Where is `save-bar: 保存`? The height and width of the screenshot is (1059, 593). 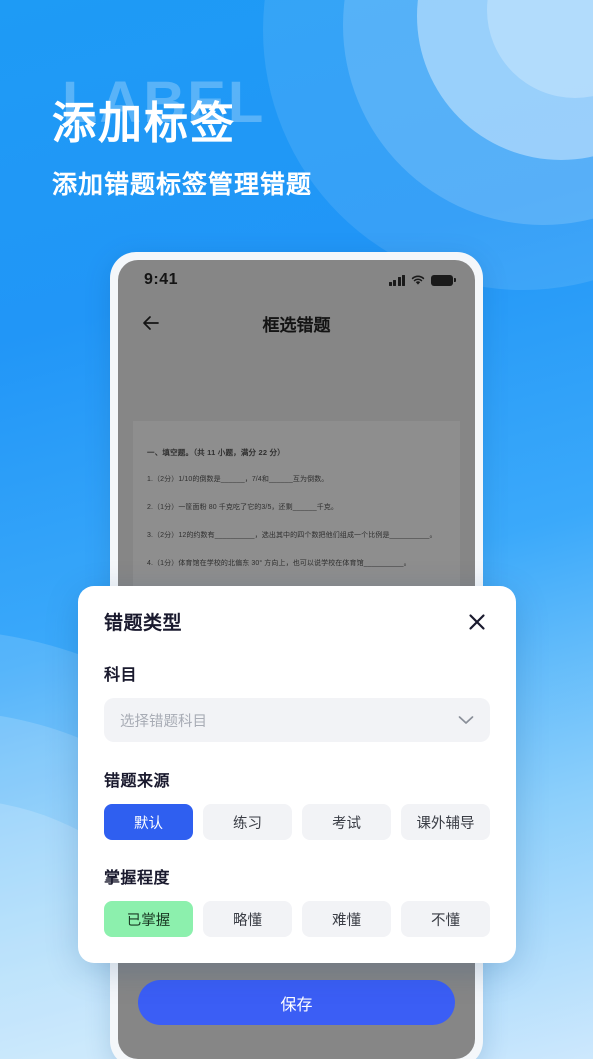 save-bar: 保存 is located at coordinates (296, 1010).